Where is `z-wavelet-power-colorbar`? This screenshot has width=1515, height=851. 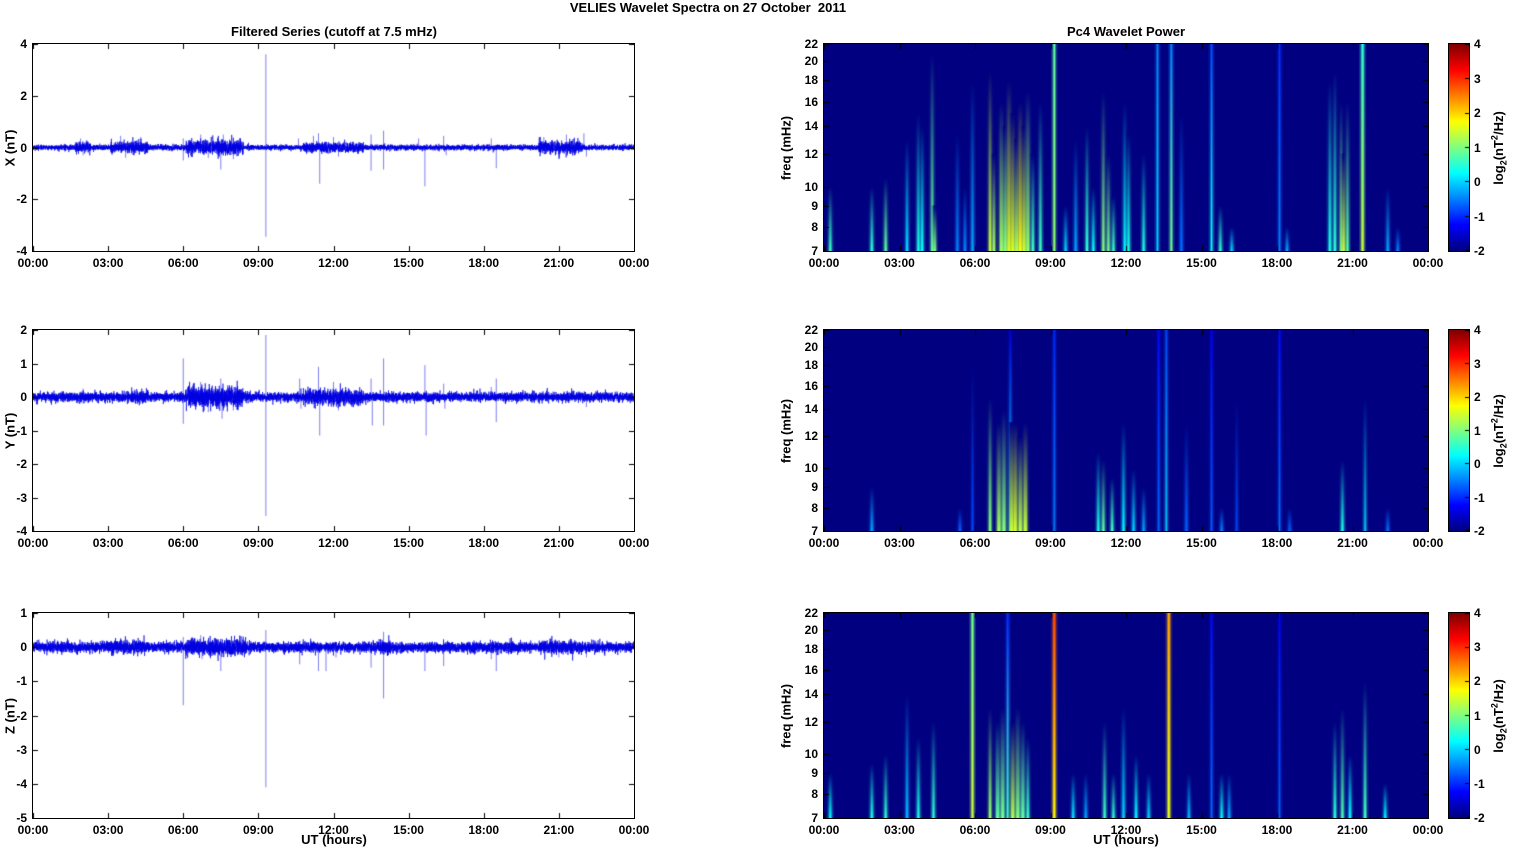
z-wavelet-power-colorbar is located at coordinates (1459, 715).